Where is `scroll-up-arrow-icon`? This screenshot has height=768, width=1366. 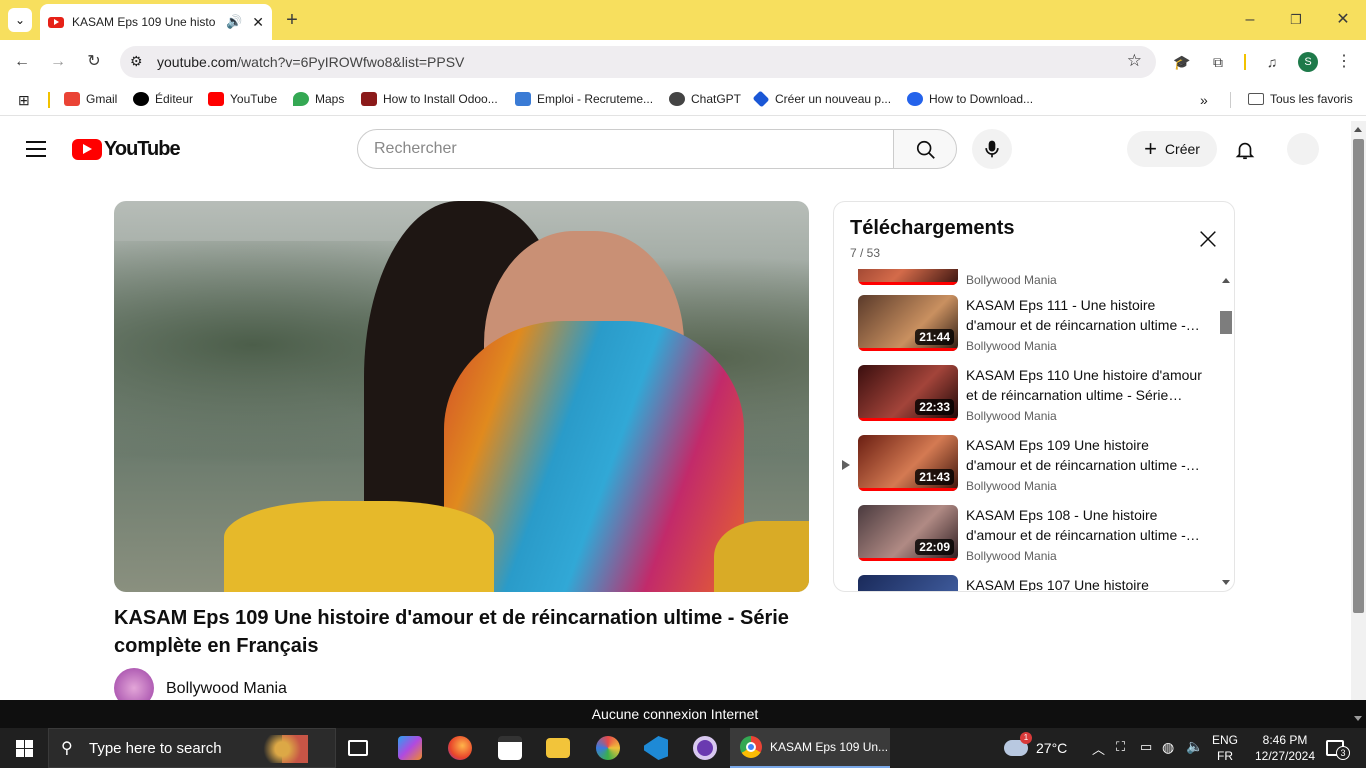 scroll-up-arrow-icon is located at coordinates (1226, 280).